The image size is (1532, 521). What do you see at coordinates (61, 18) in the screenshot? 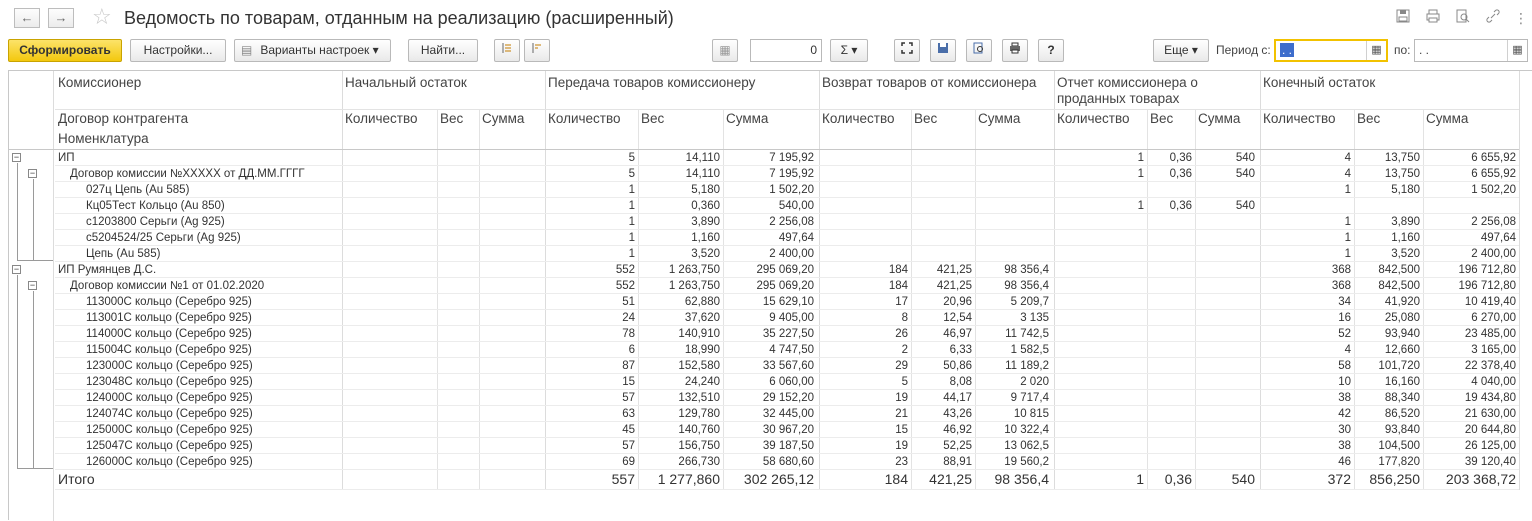
I see `forward-button: →` at bounding box center [61, 18].